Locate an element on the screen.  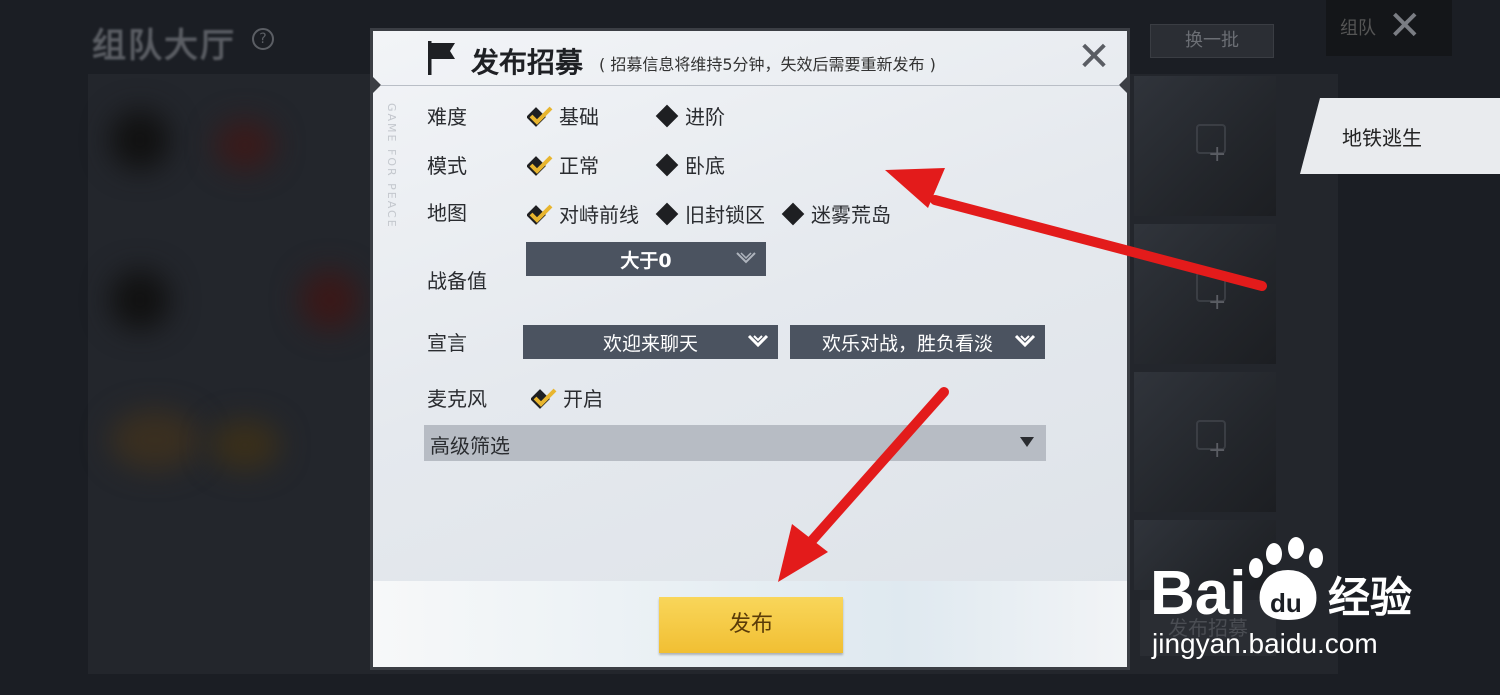
difficulty-option-advanced: 进阶 is located at coordinates (689, 115).